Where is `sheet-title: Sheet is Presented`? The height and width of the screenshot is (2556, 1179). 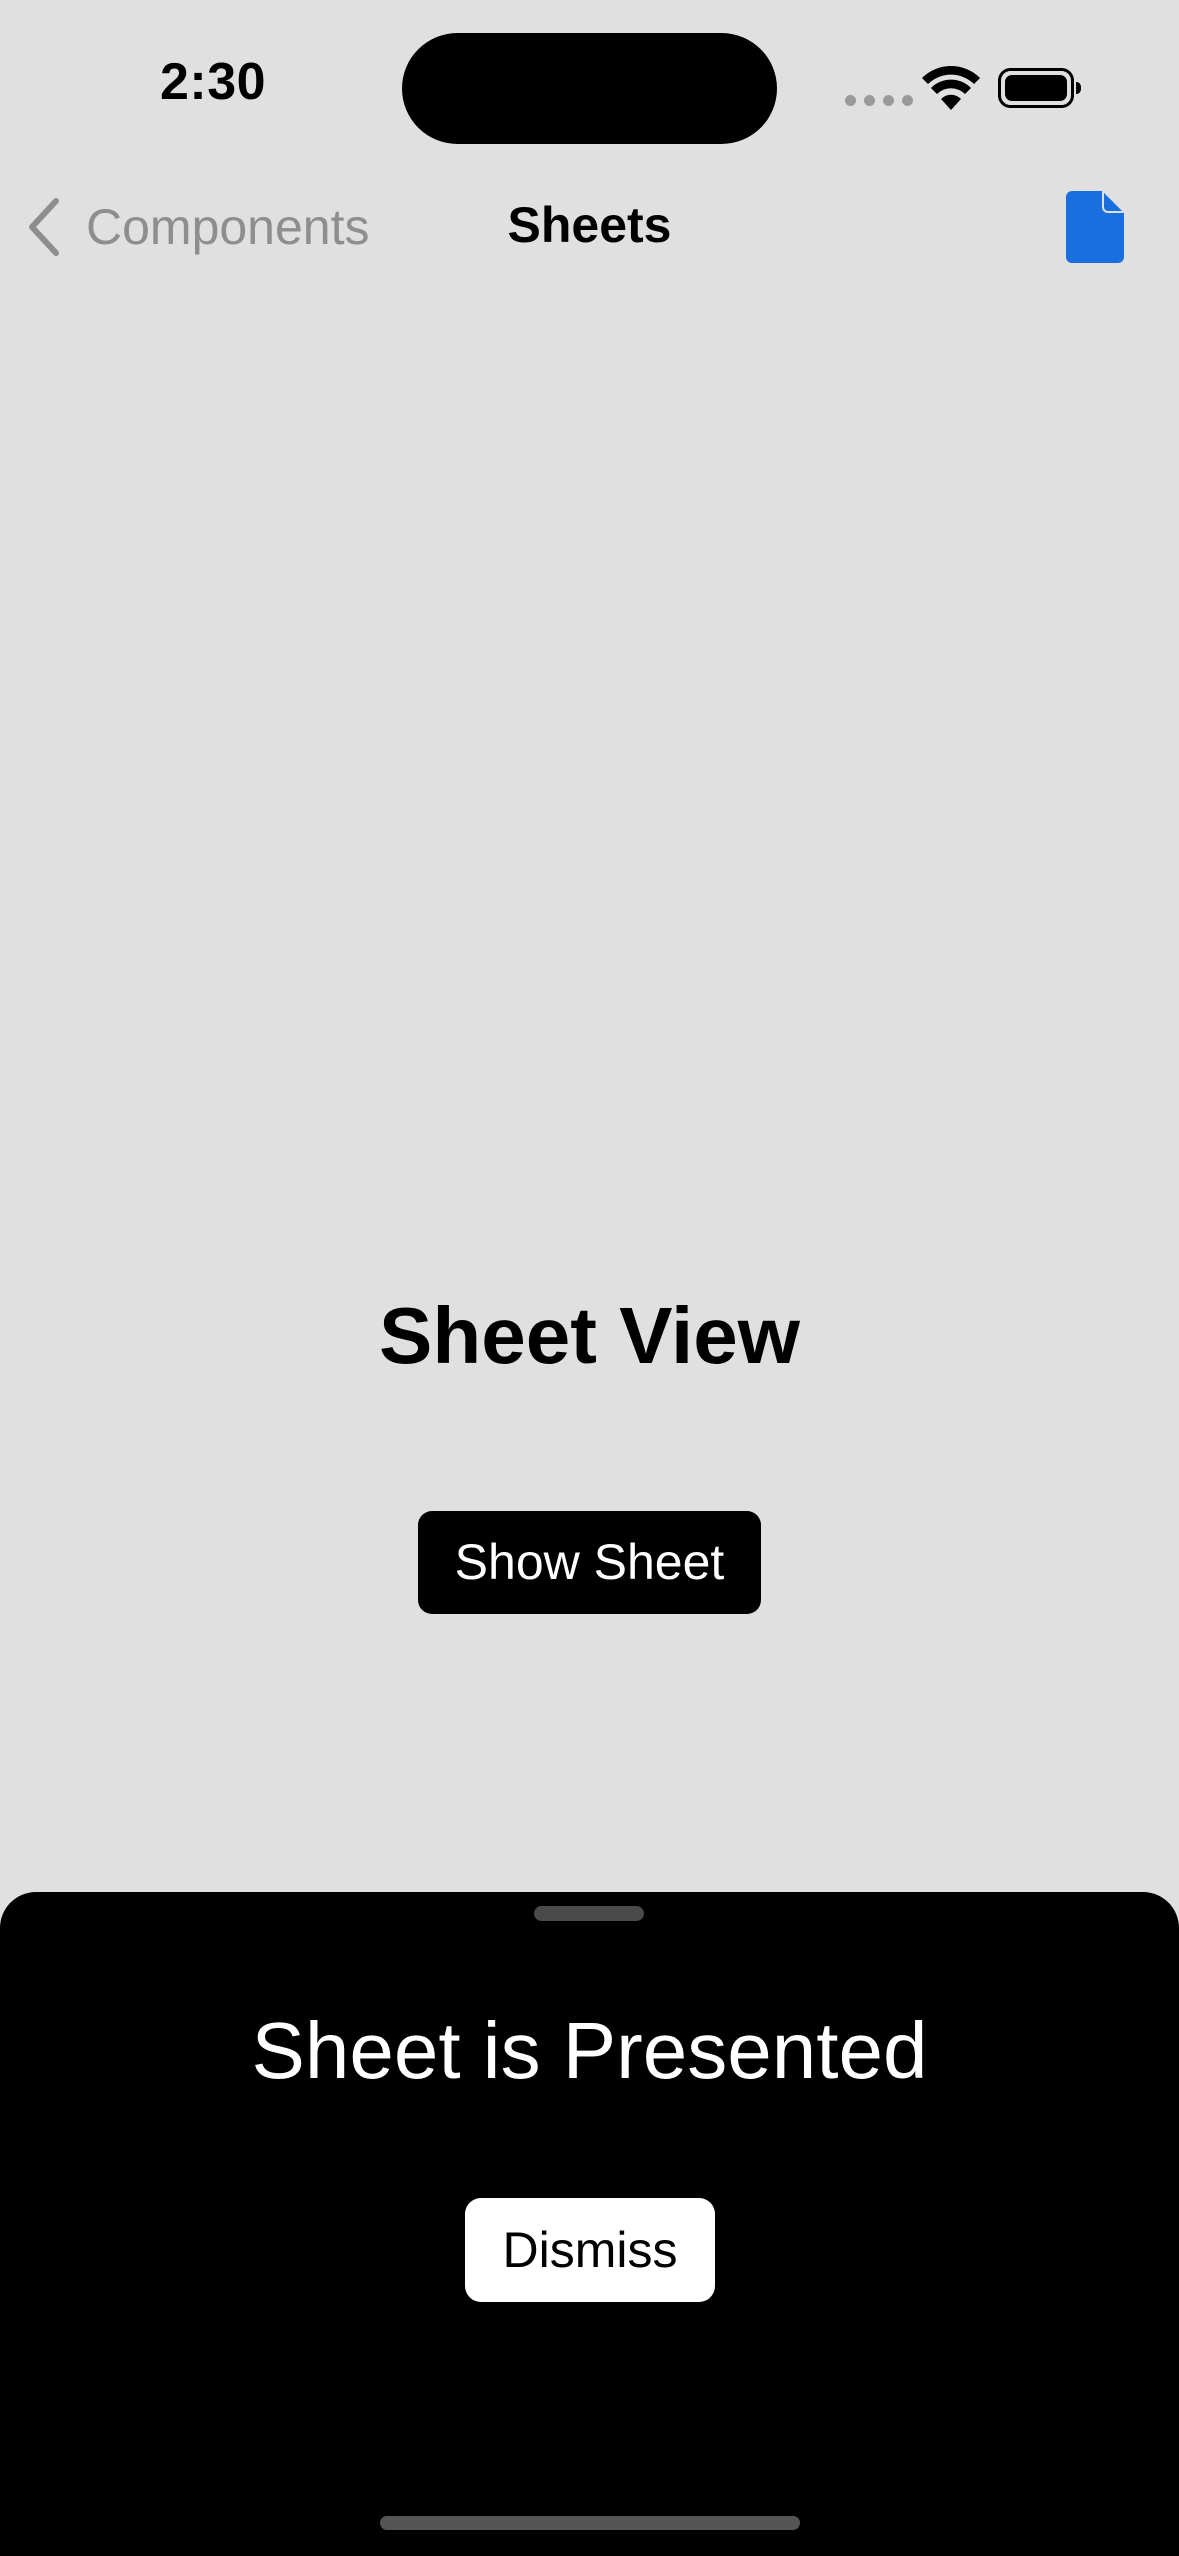 sheet-title: Sheet is Presented is located at coordinates (589, 2050).